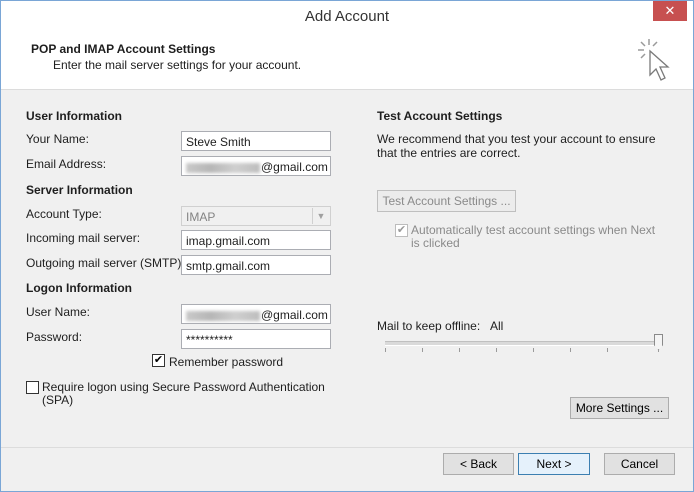 This screenshot has height=492, width=694. What do you see at coordinates (294, 167) in the screenshot?
I see `email-domain: @gmail.com` at bounding box center [294, 167].